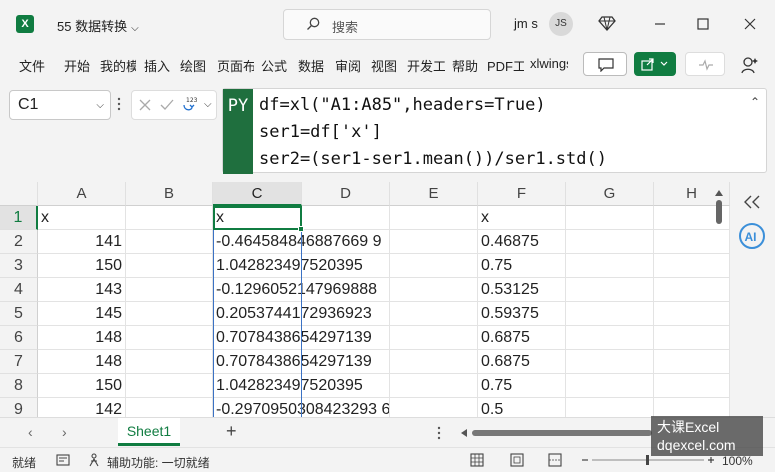  I want to click on zoom-level: 100%, so click(737, 461).